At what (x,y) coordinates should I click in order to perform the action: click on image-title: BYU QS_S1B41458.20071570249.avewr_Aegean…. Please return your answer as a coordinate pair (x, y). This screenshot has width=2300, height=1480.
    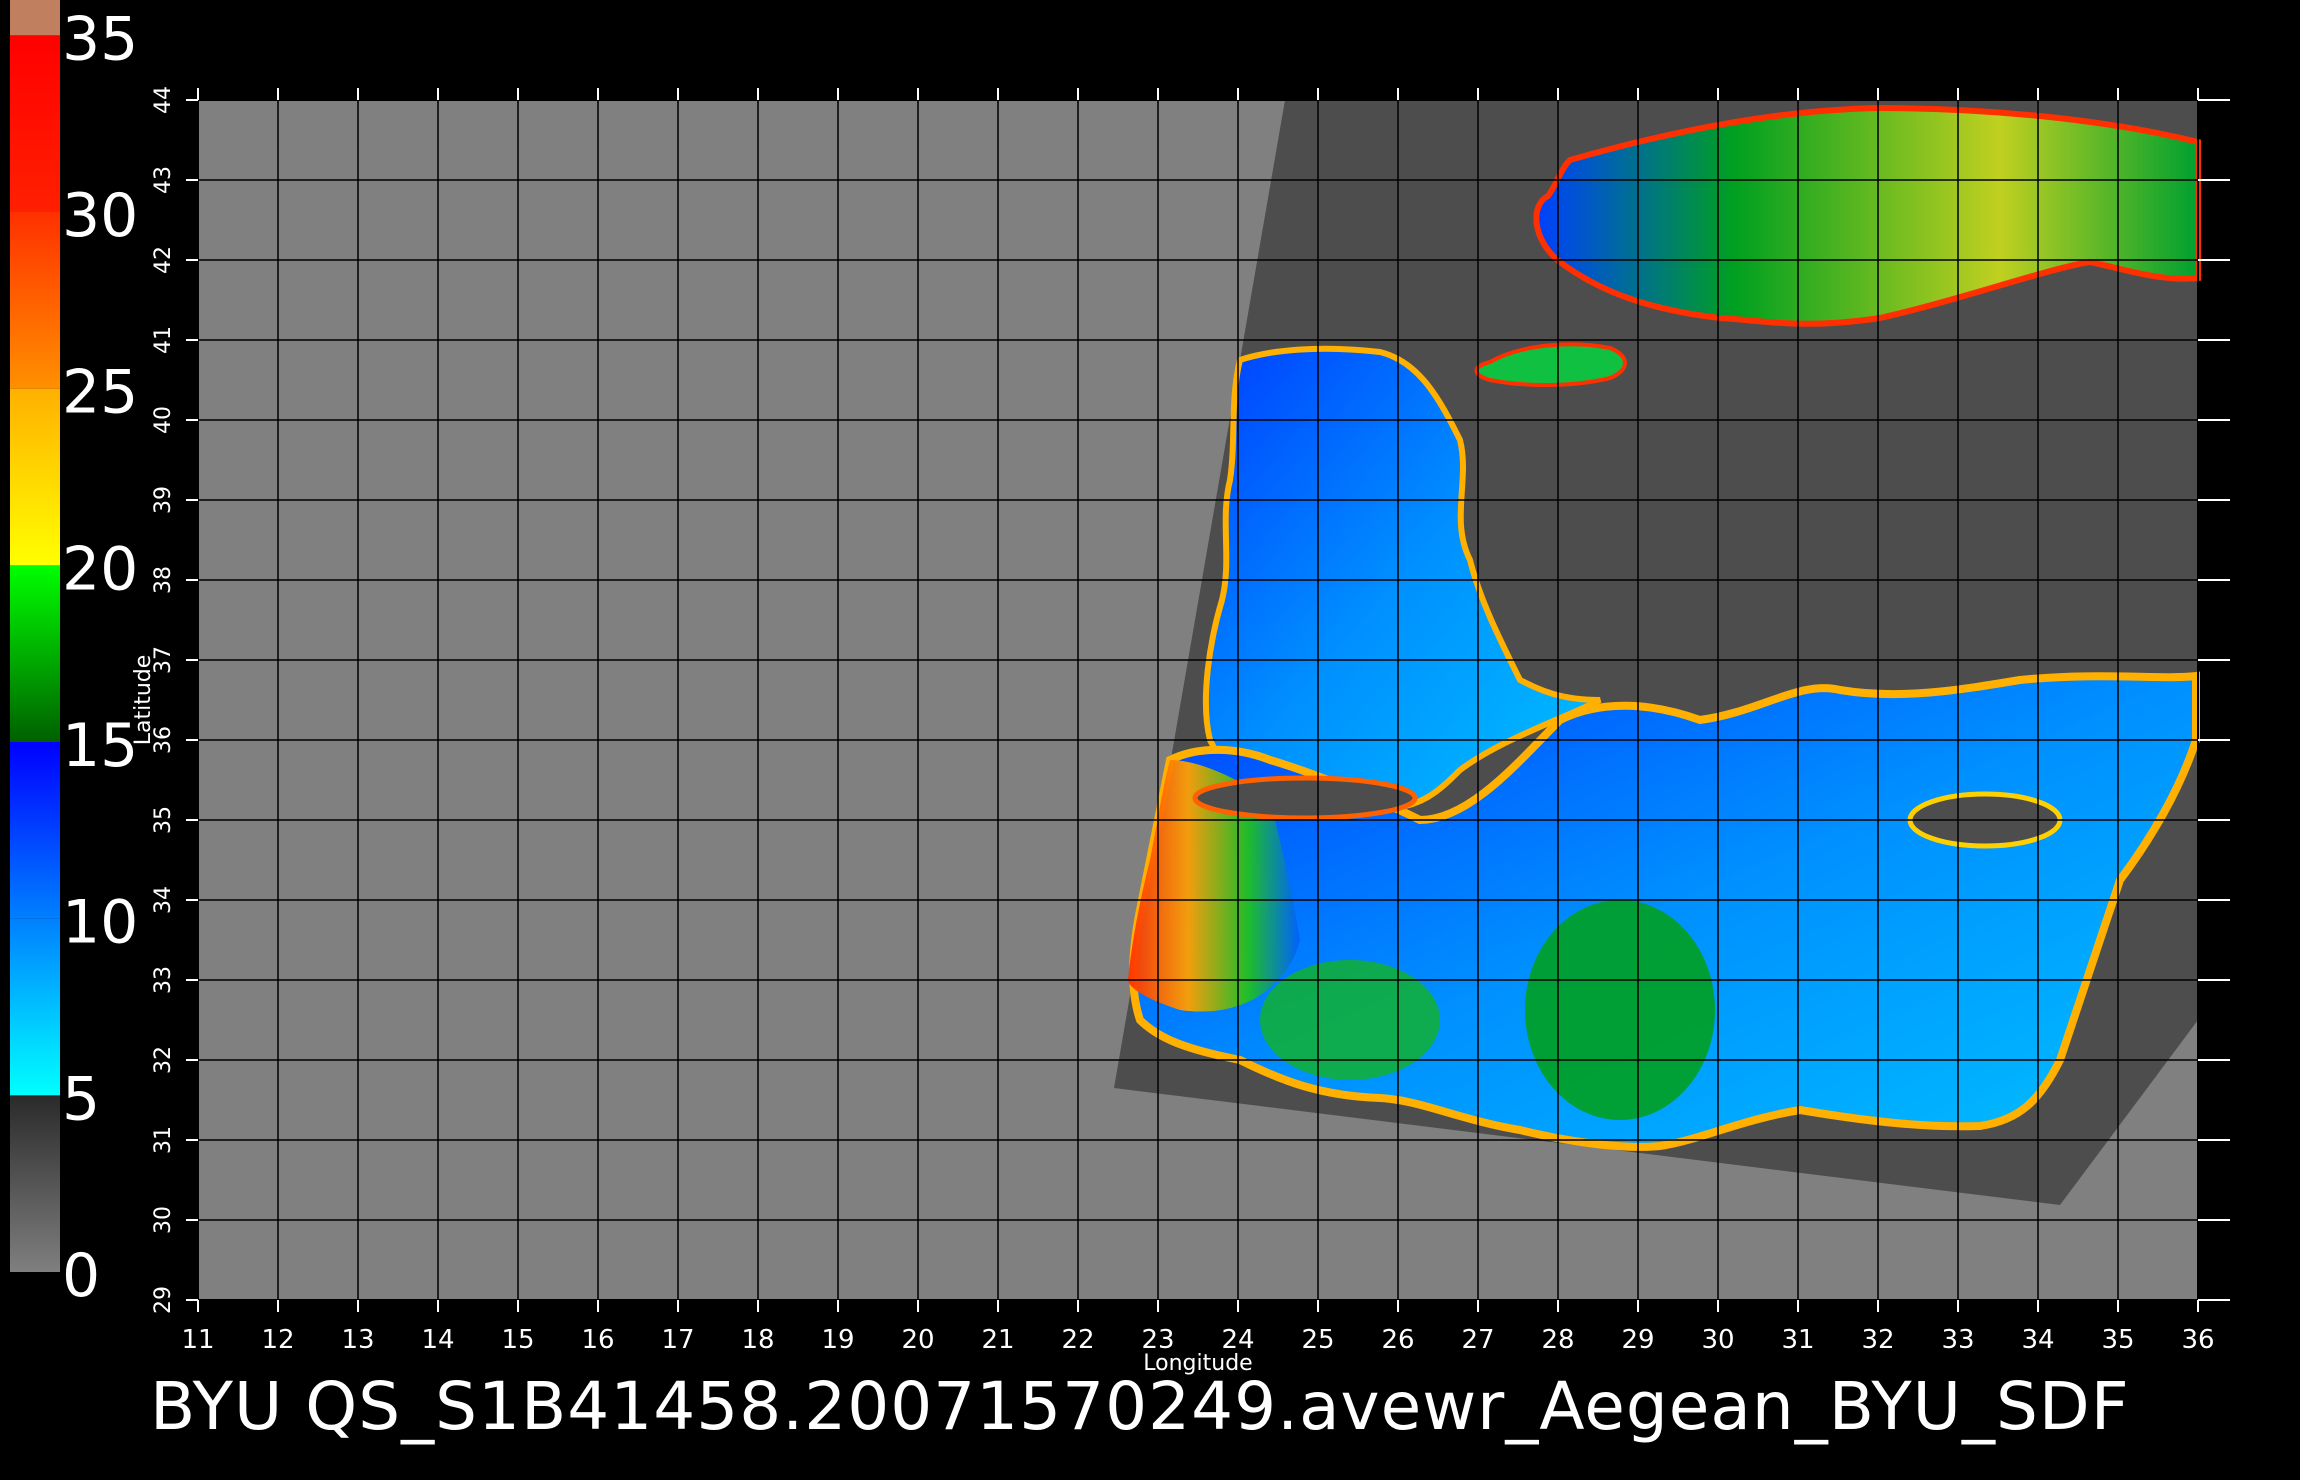
    Looking at the image, I should click on (1140, 1406).